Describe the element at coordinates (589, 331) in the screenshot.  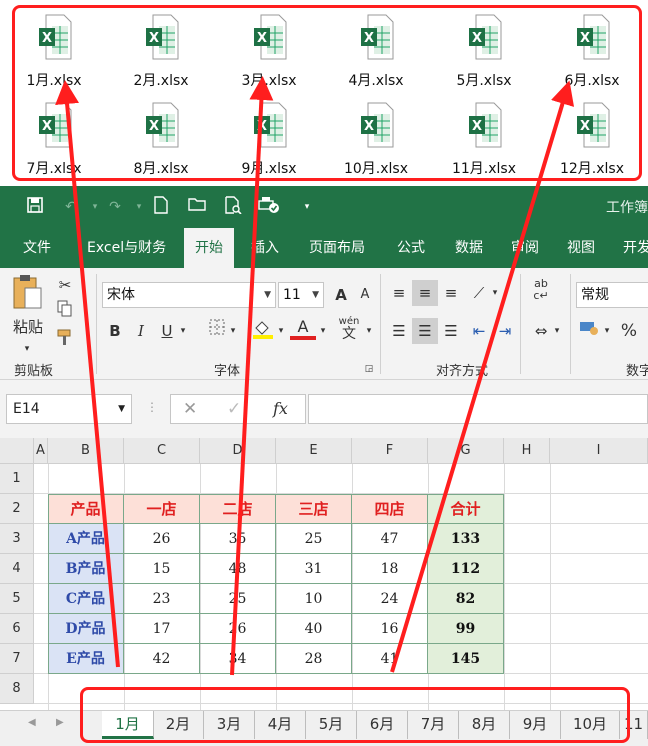
I see `currency-format-icon` at that location.